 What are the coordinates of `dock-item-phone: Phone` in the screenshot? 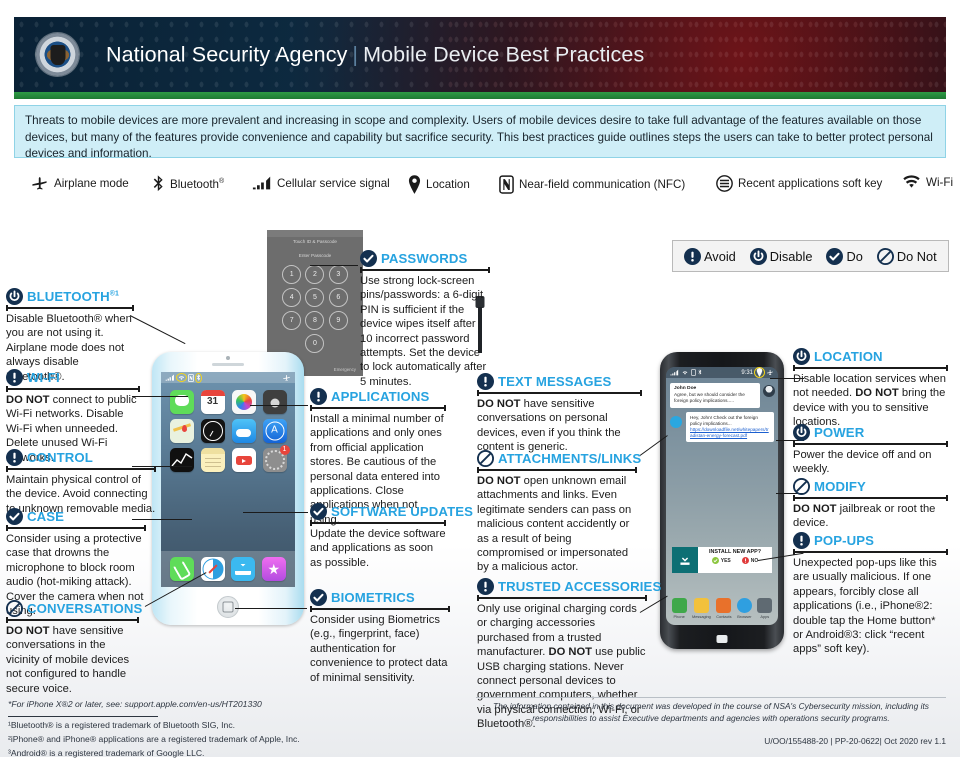 It's located at (679, 608).